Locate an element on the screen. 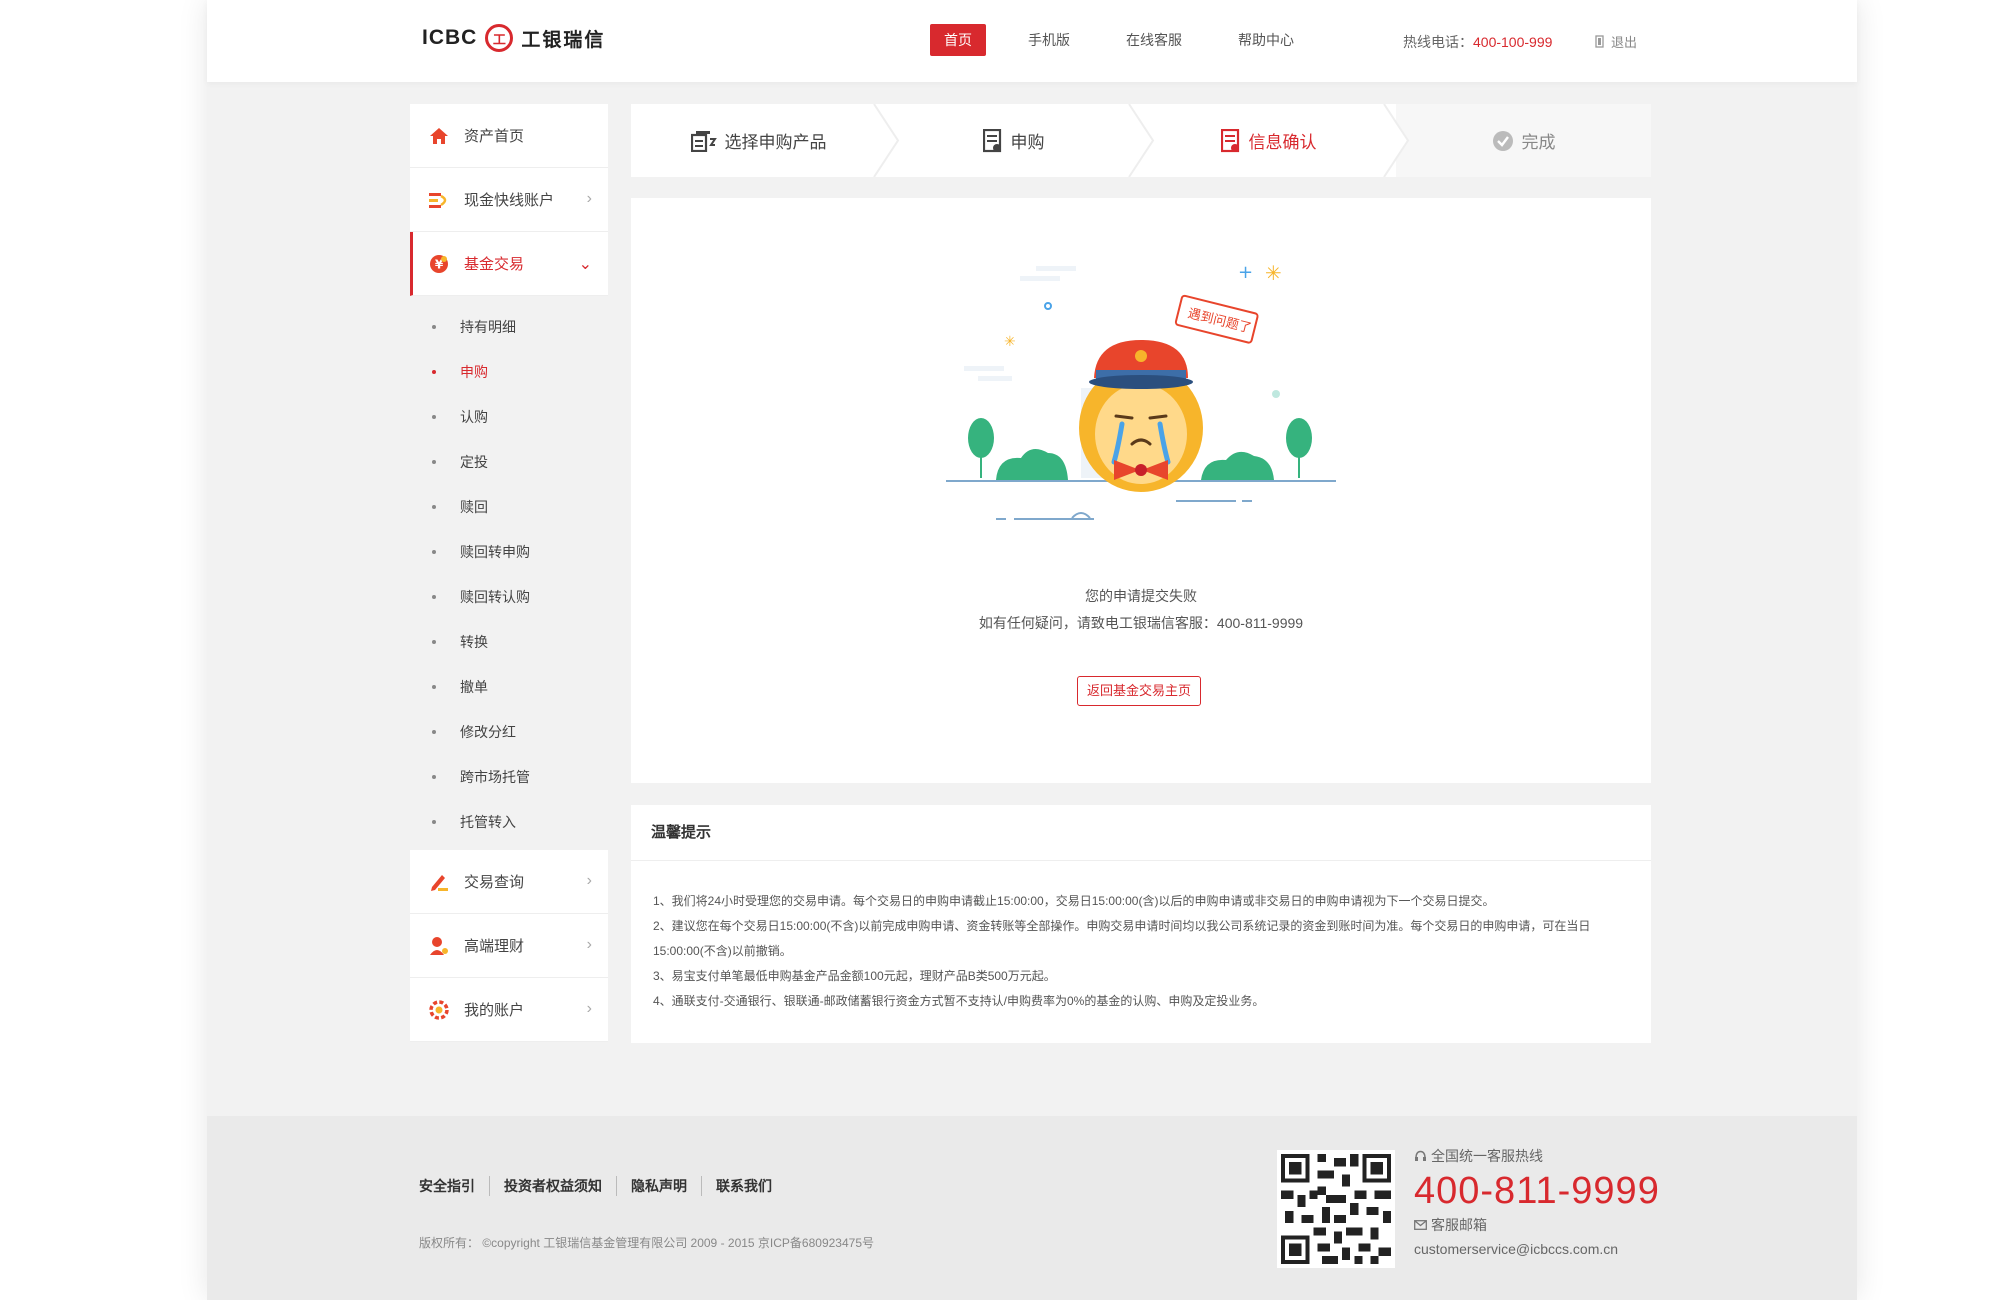 The width and height of the screenshot is (2000, 1300). cash-icon is located at coordinates (439, 200).